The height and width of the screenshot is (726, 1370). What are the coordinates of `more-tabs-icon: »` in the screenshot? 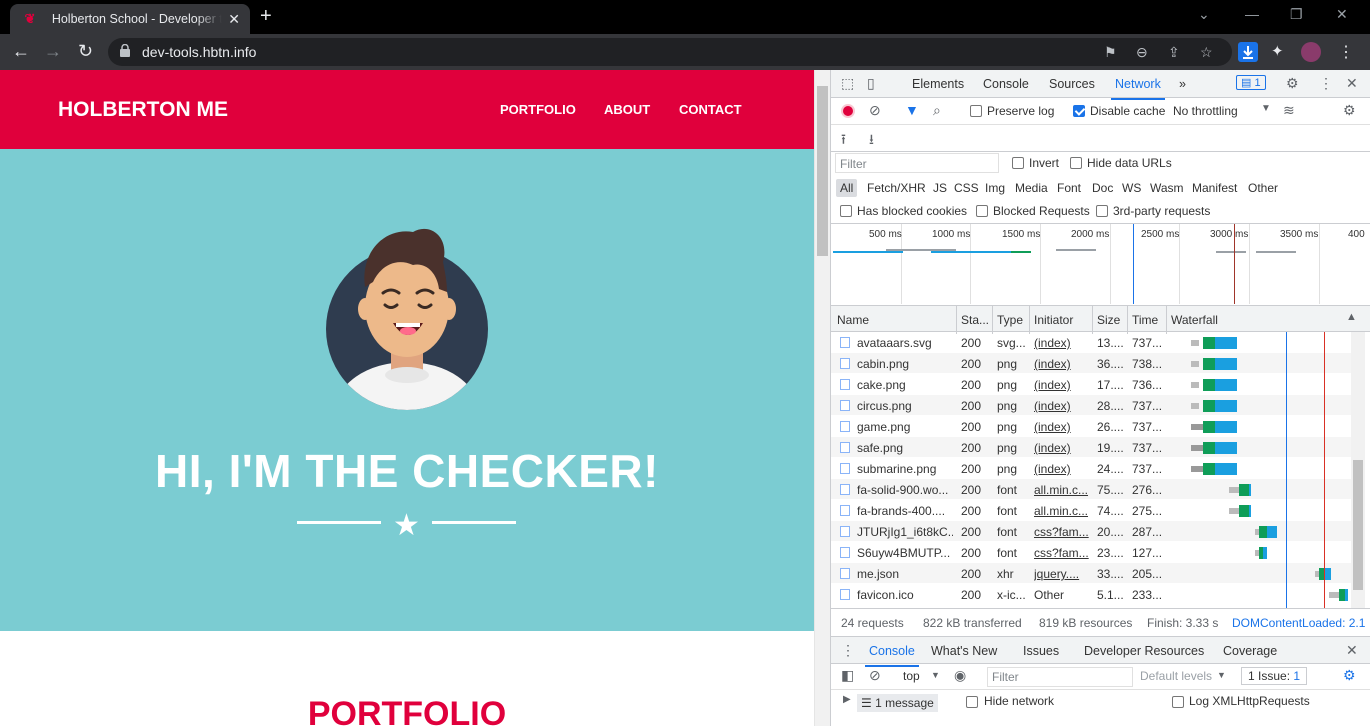 It's located at (1182, 84).